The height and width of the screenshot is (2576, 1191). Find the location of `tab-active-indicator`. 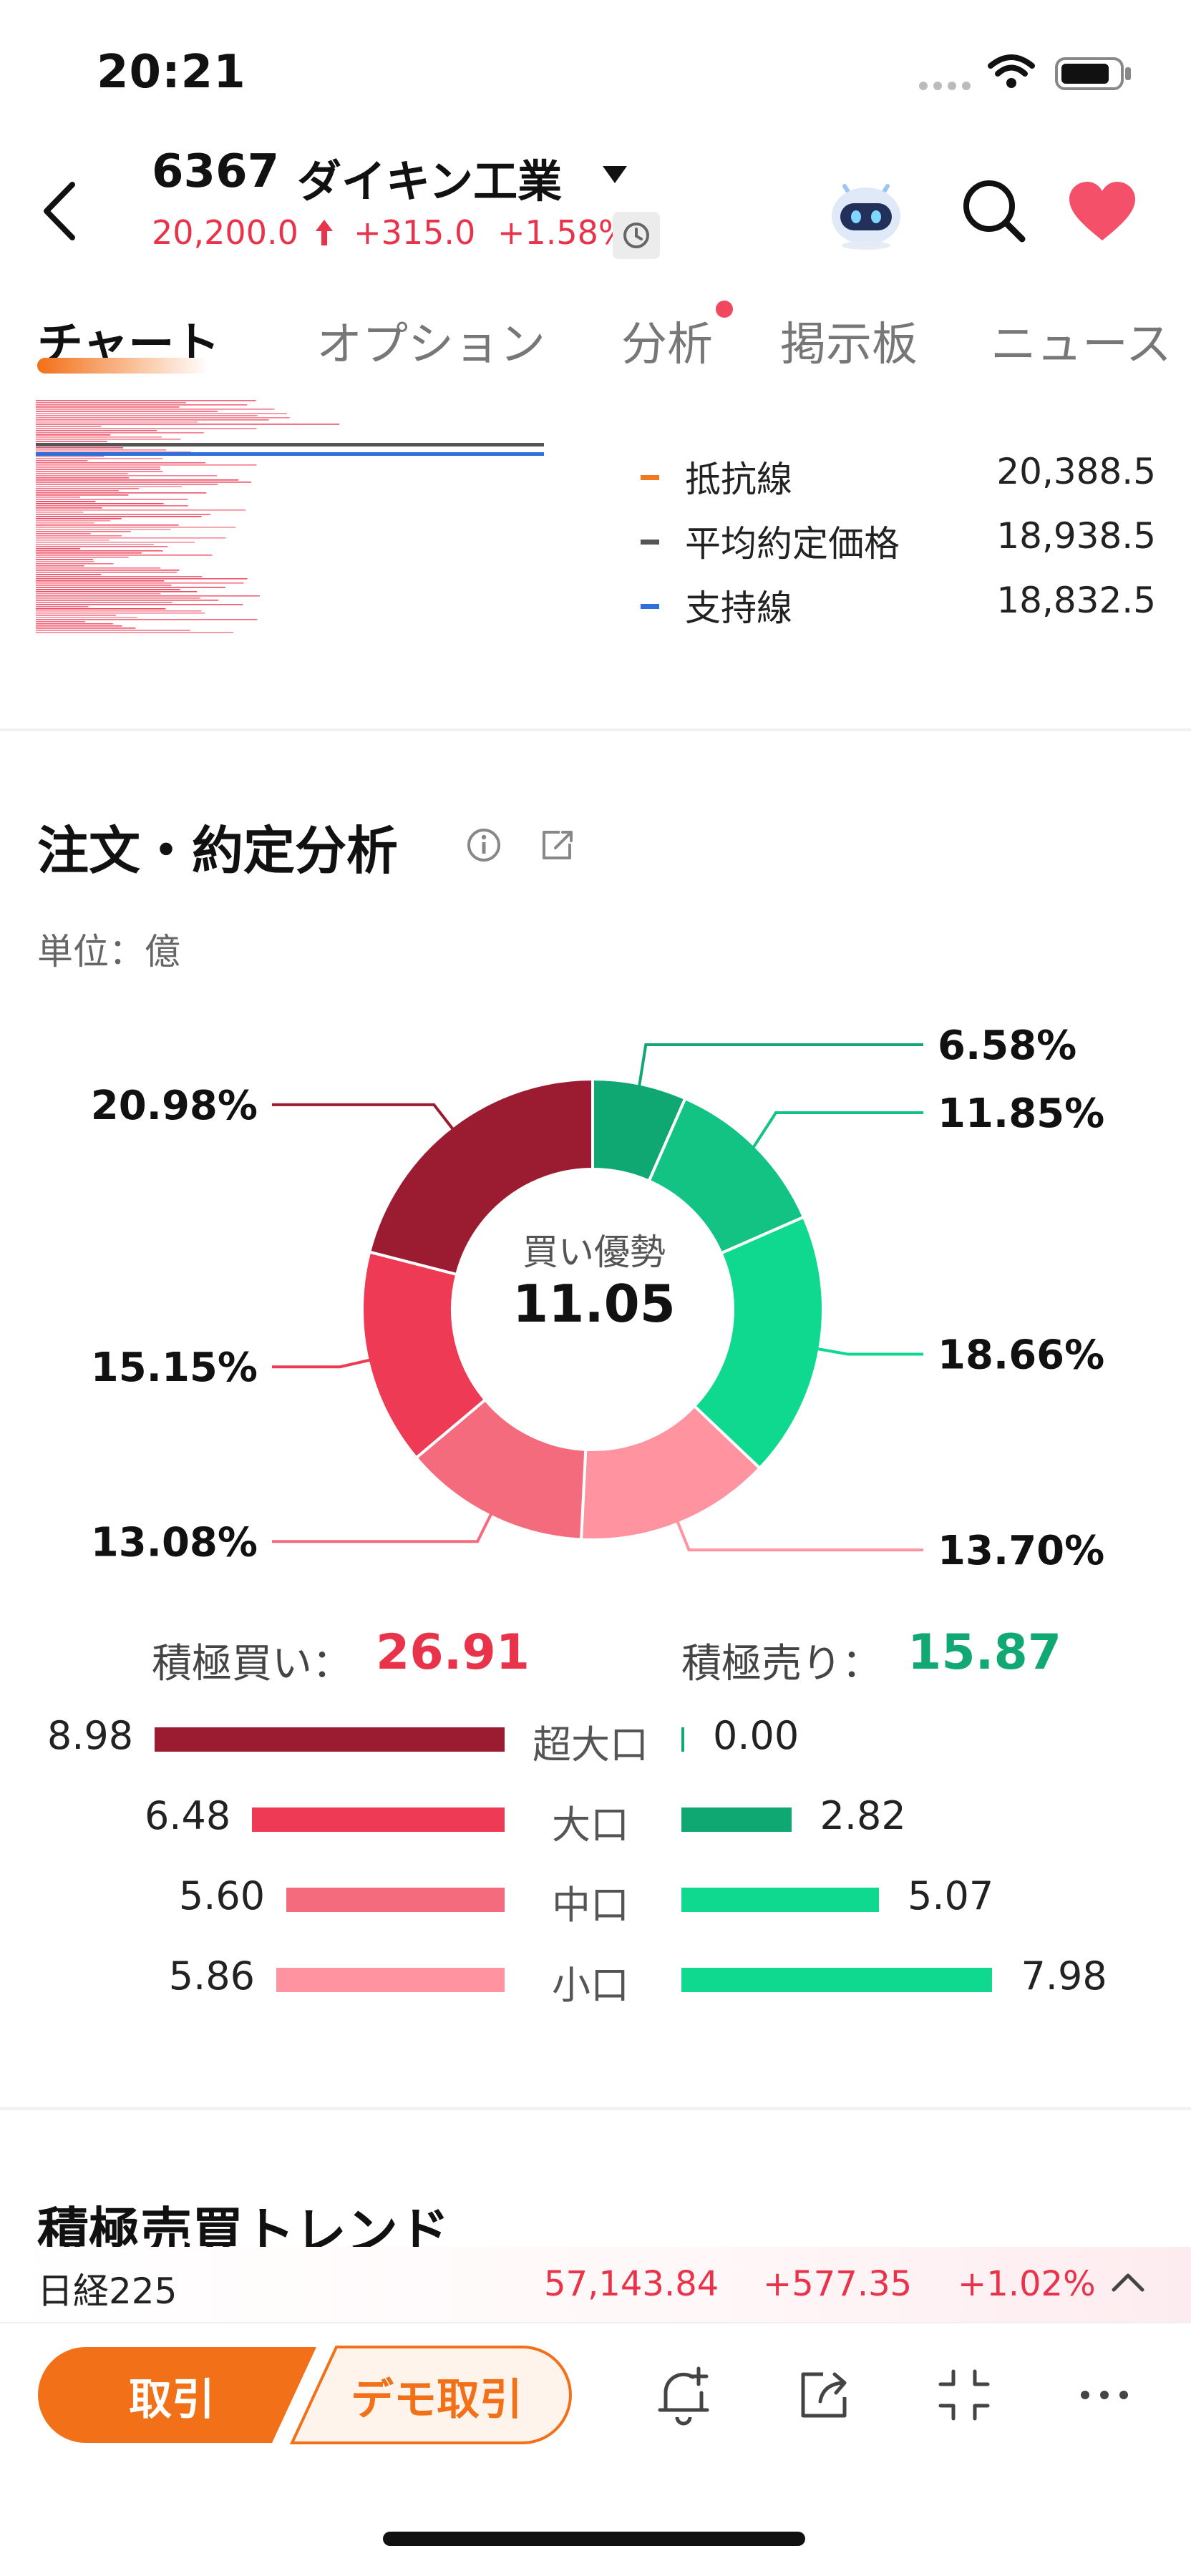

tab-active-indicator is located at coordinates (123, 366).